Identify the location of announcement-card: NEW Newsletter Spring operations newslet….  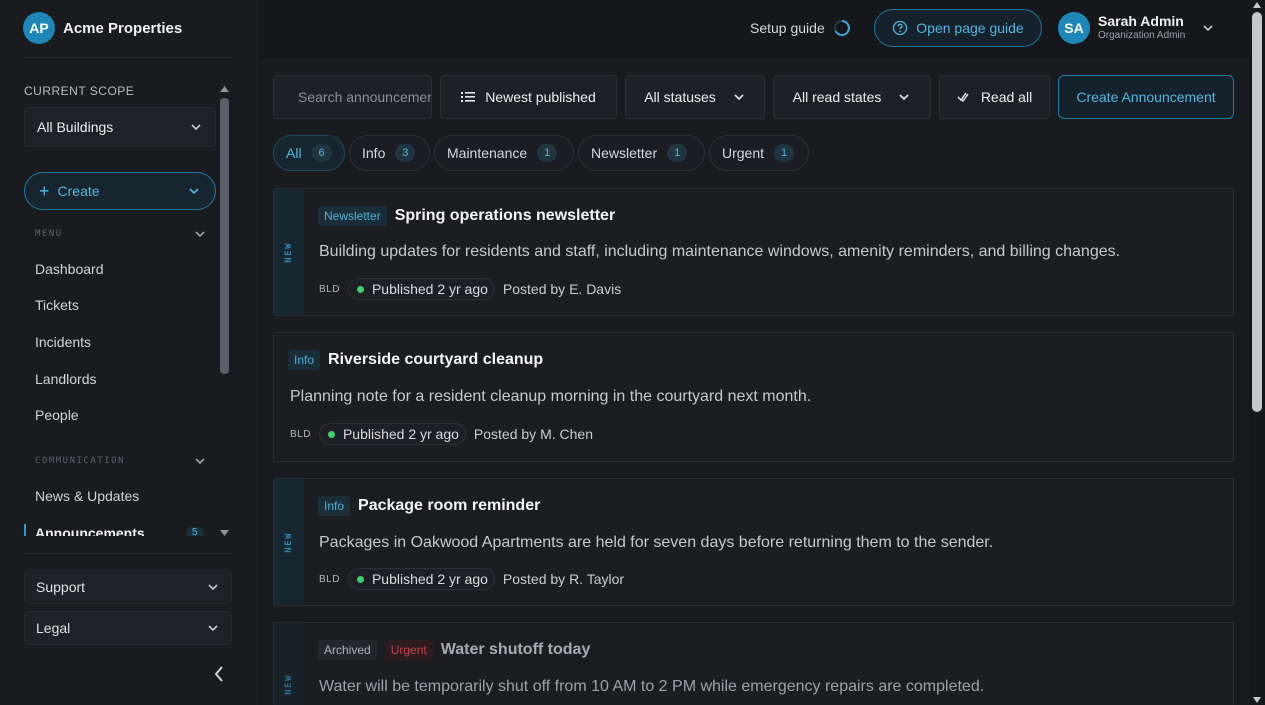
(753, 252).